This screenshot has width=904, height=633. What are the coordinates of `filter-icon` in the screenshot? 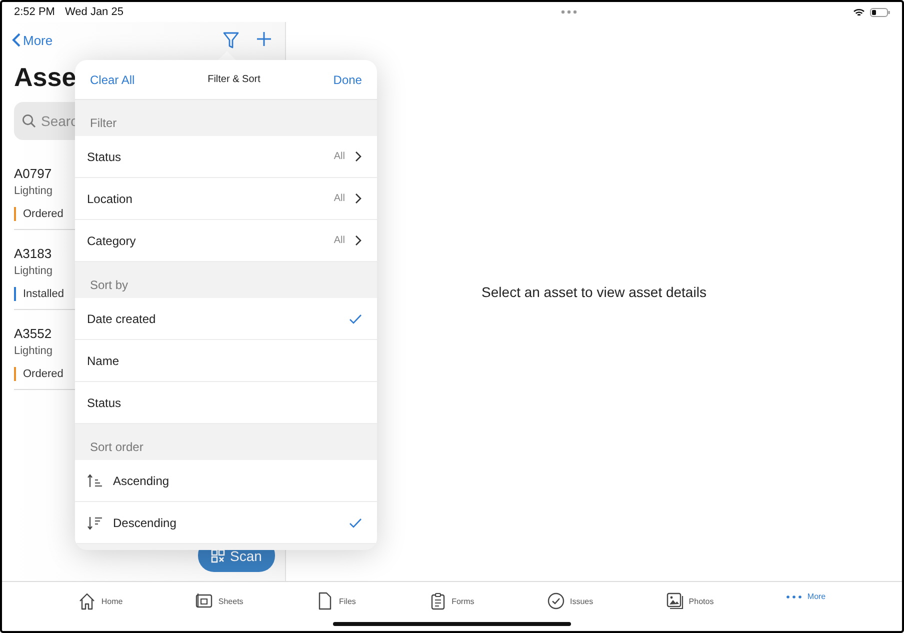 It's located at (231, 40).